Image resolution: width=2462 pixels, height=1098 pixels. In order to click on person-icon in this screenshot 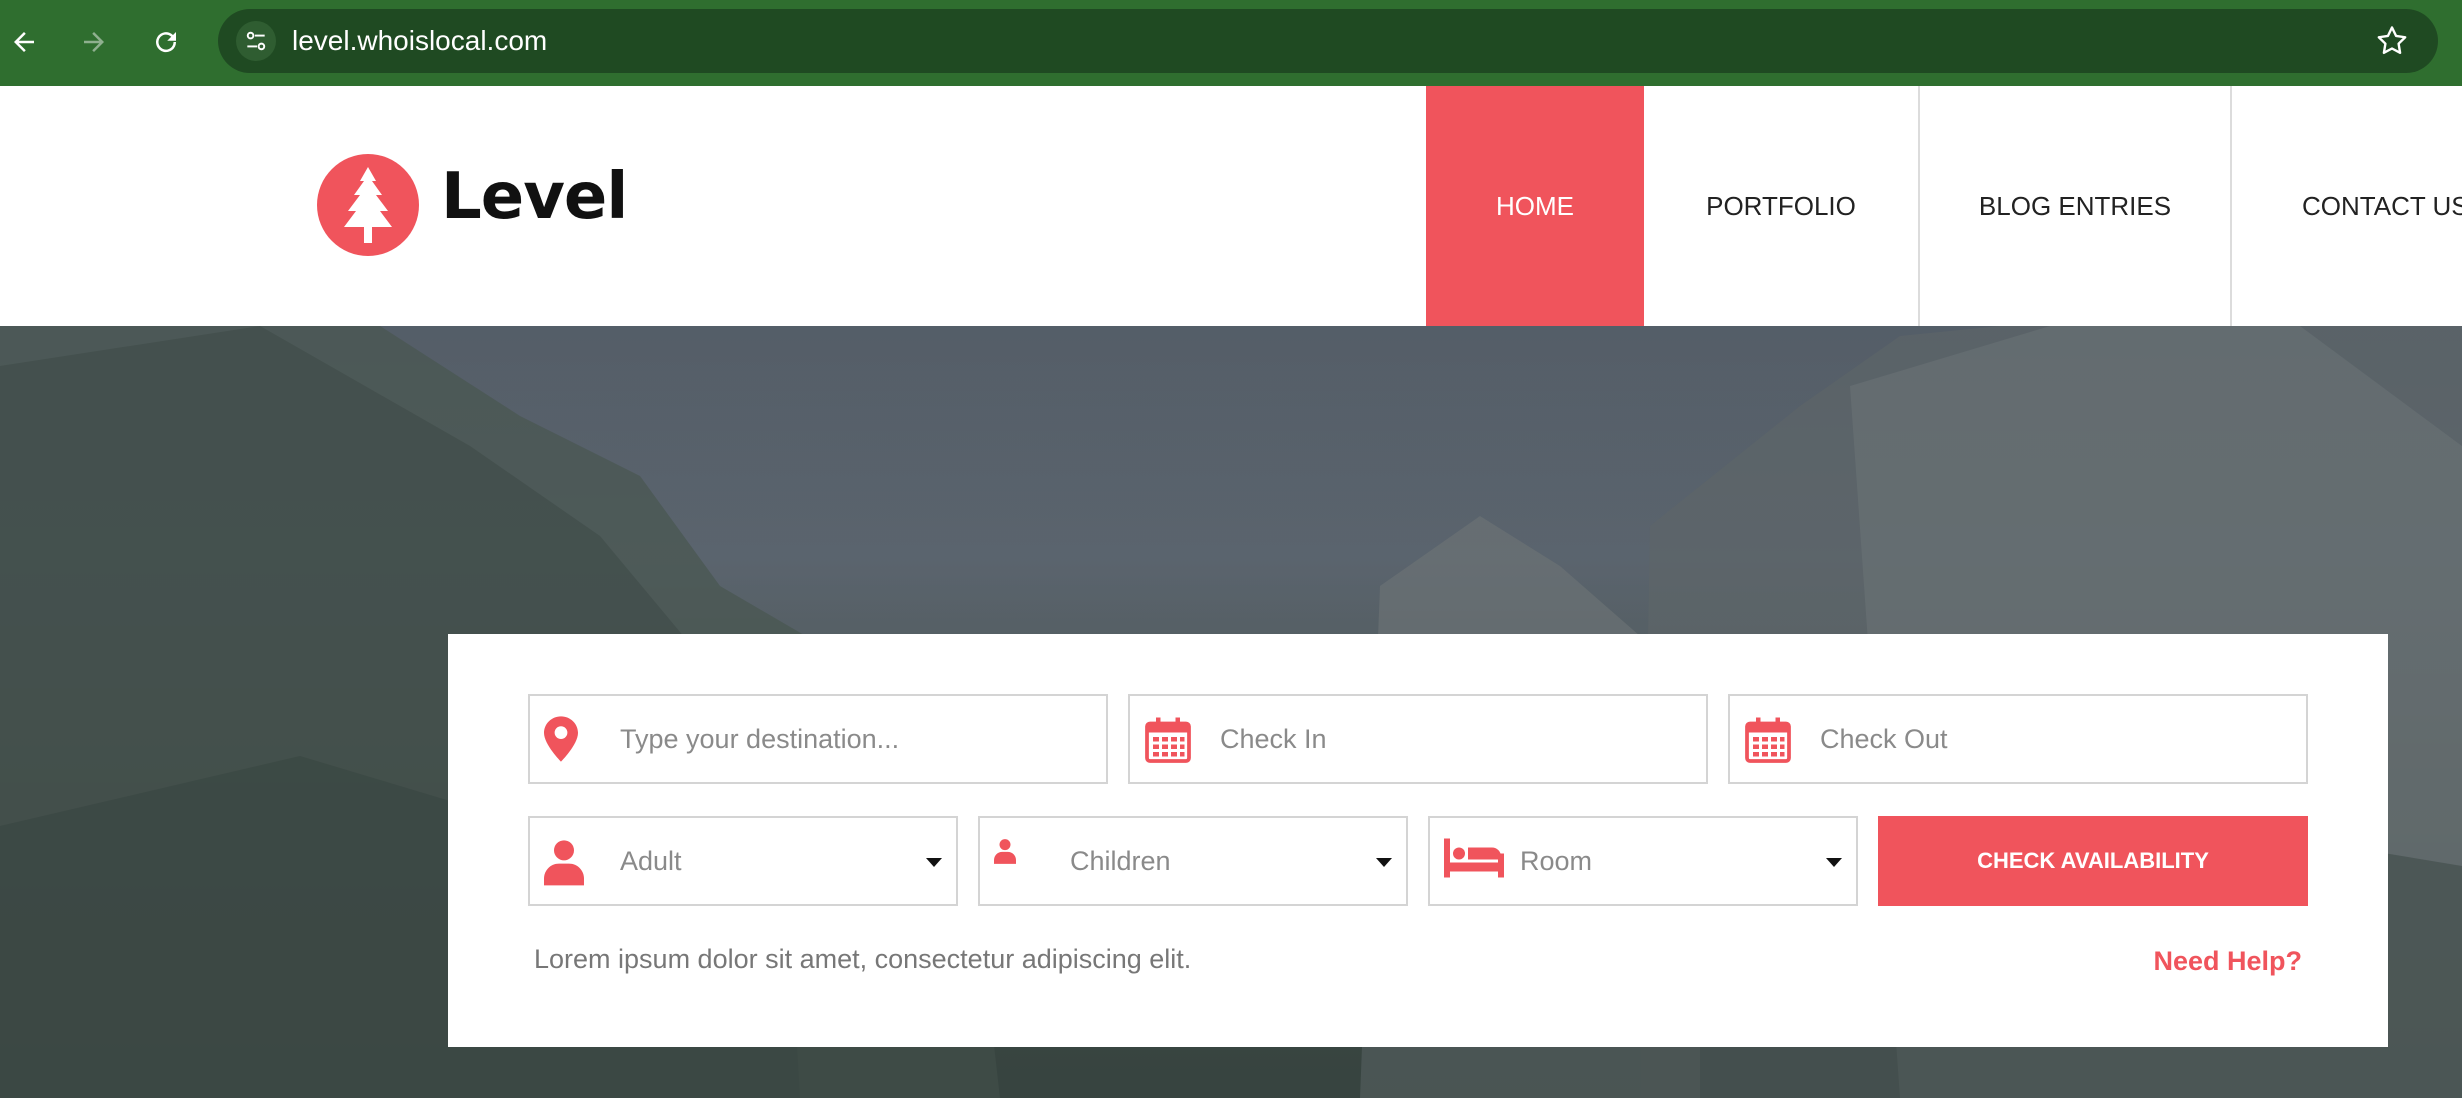, I will do `click(569, 863)`.